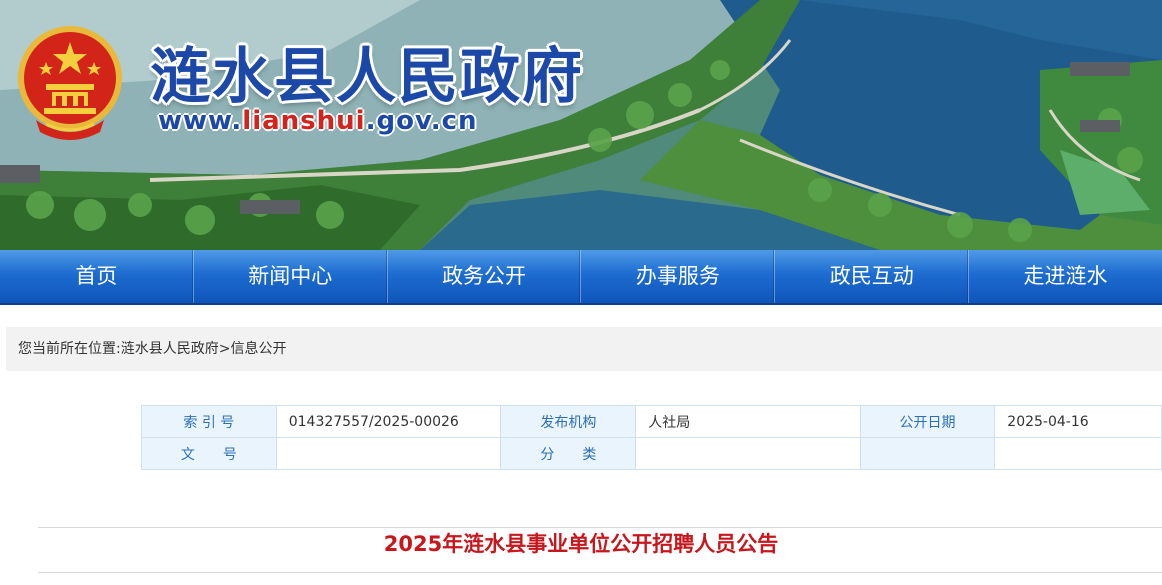 This screenshot has height=585, width=1162. I want to click on table-row: 文 号 分 类, so click(651, 453).